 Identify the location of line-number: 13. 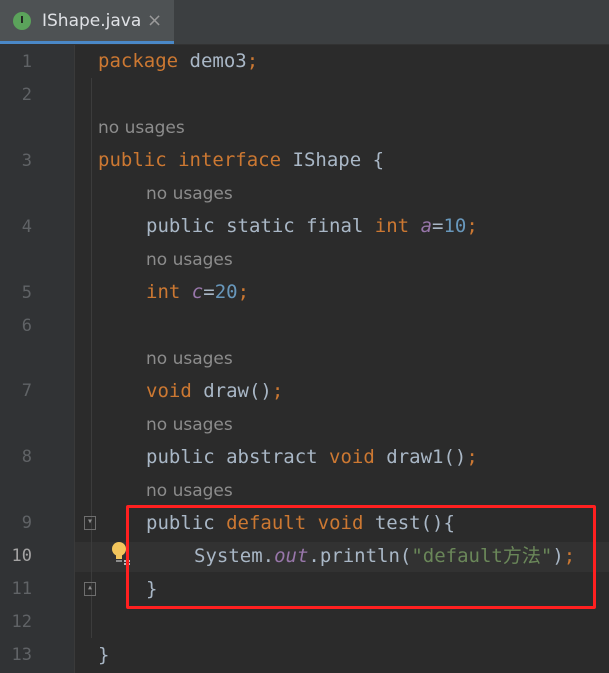
(21, 655).